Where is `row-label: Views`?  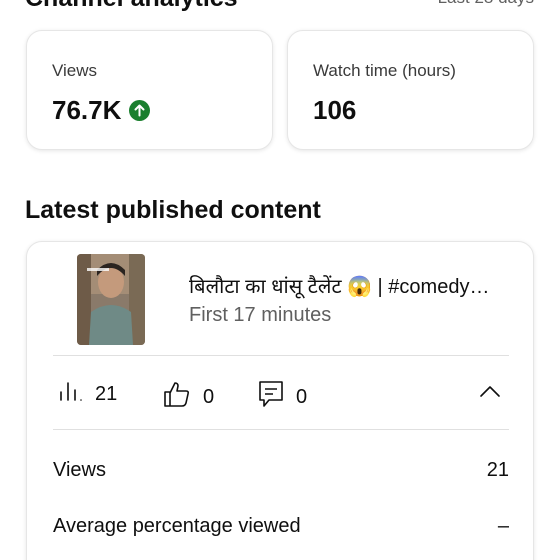
row-label: Views is located at coordinates (79, 470).